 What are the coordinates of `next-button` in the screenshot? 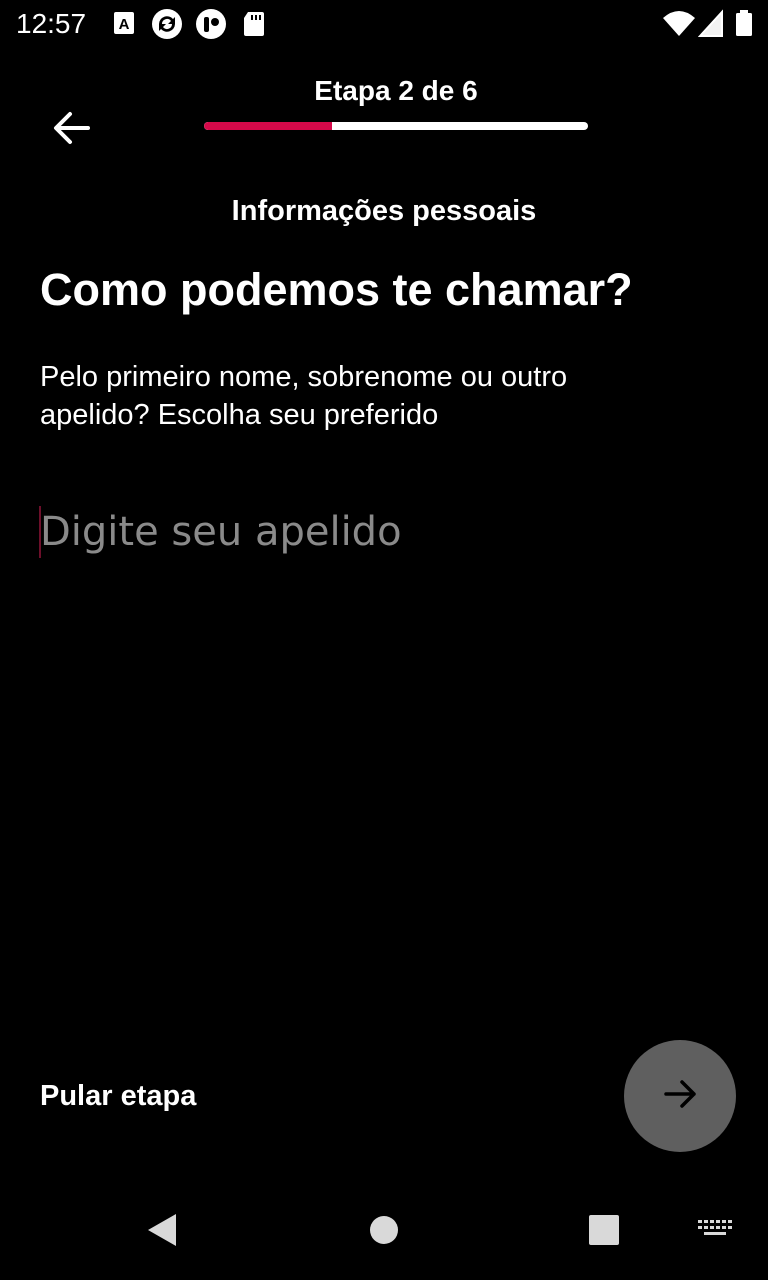 It's located at (680, 1096).